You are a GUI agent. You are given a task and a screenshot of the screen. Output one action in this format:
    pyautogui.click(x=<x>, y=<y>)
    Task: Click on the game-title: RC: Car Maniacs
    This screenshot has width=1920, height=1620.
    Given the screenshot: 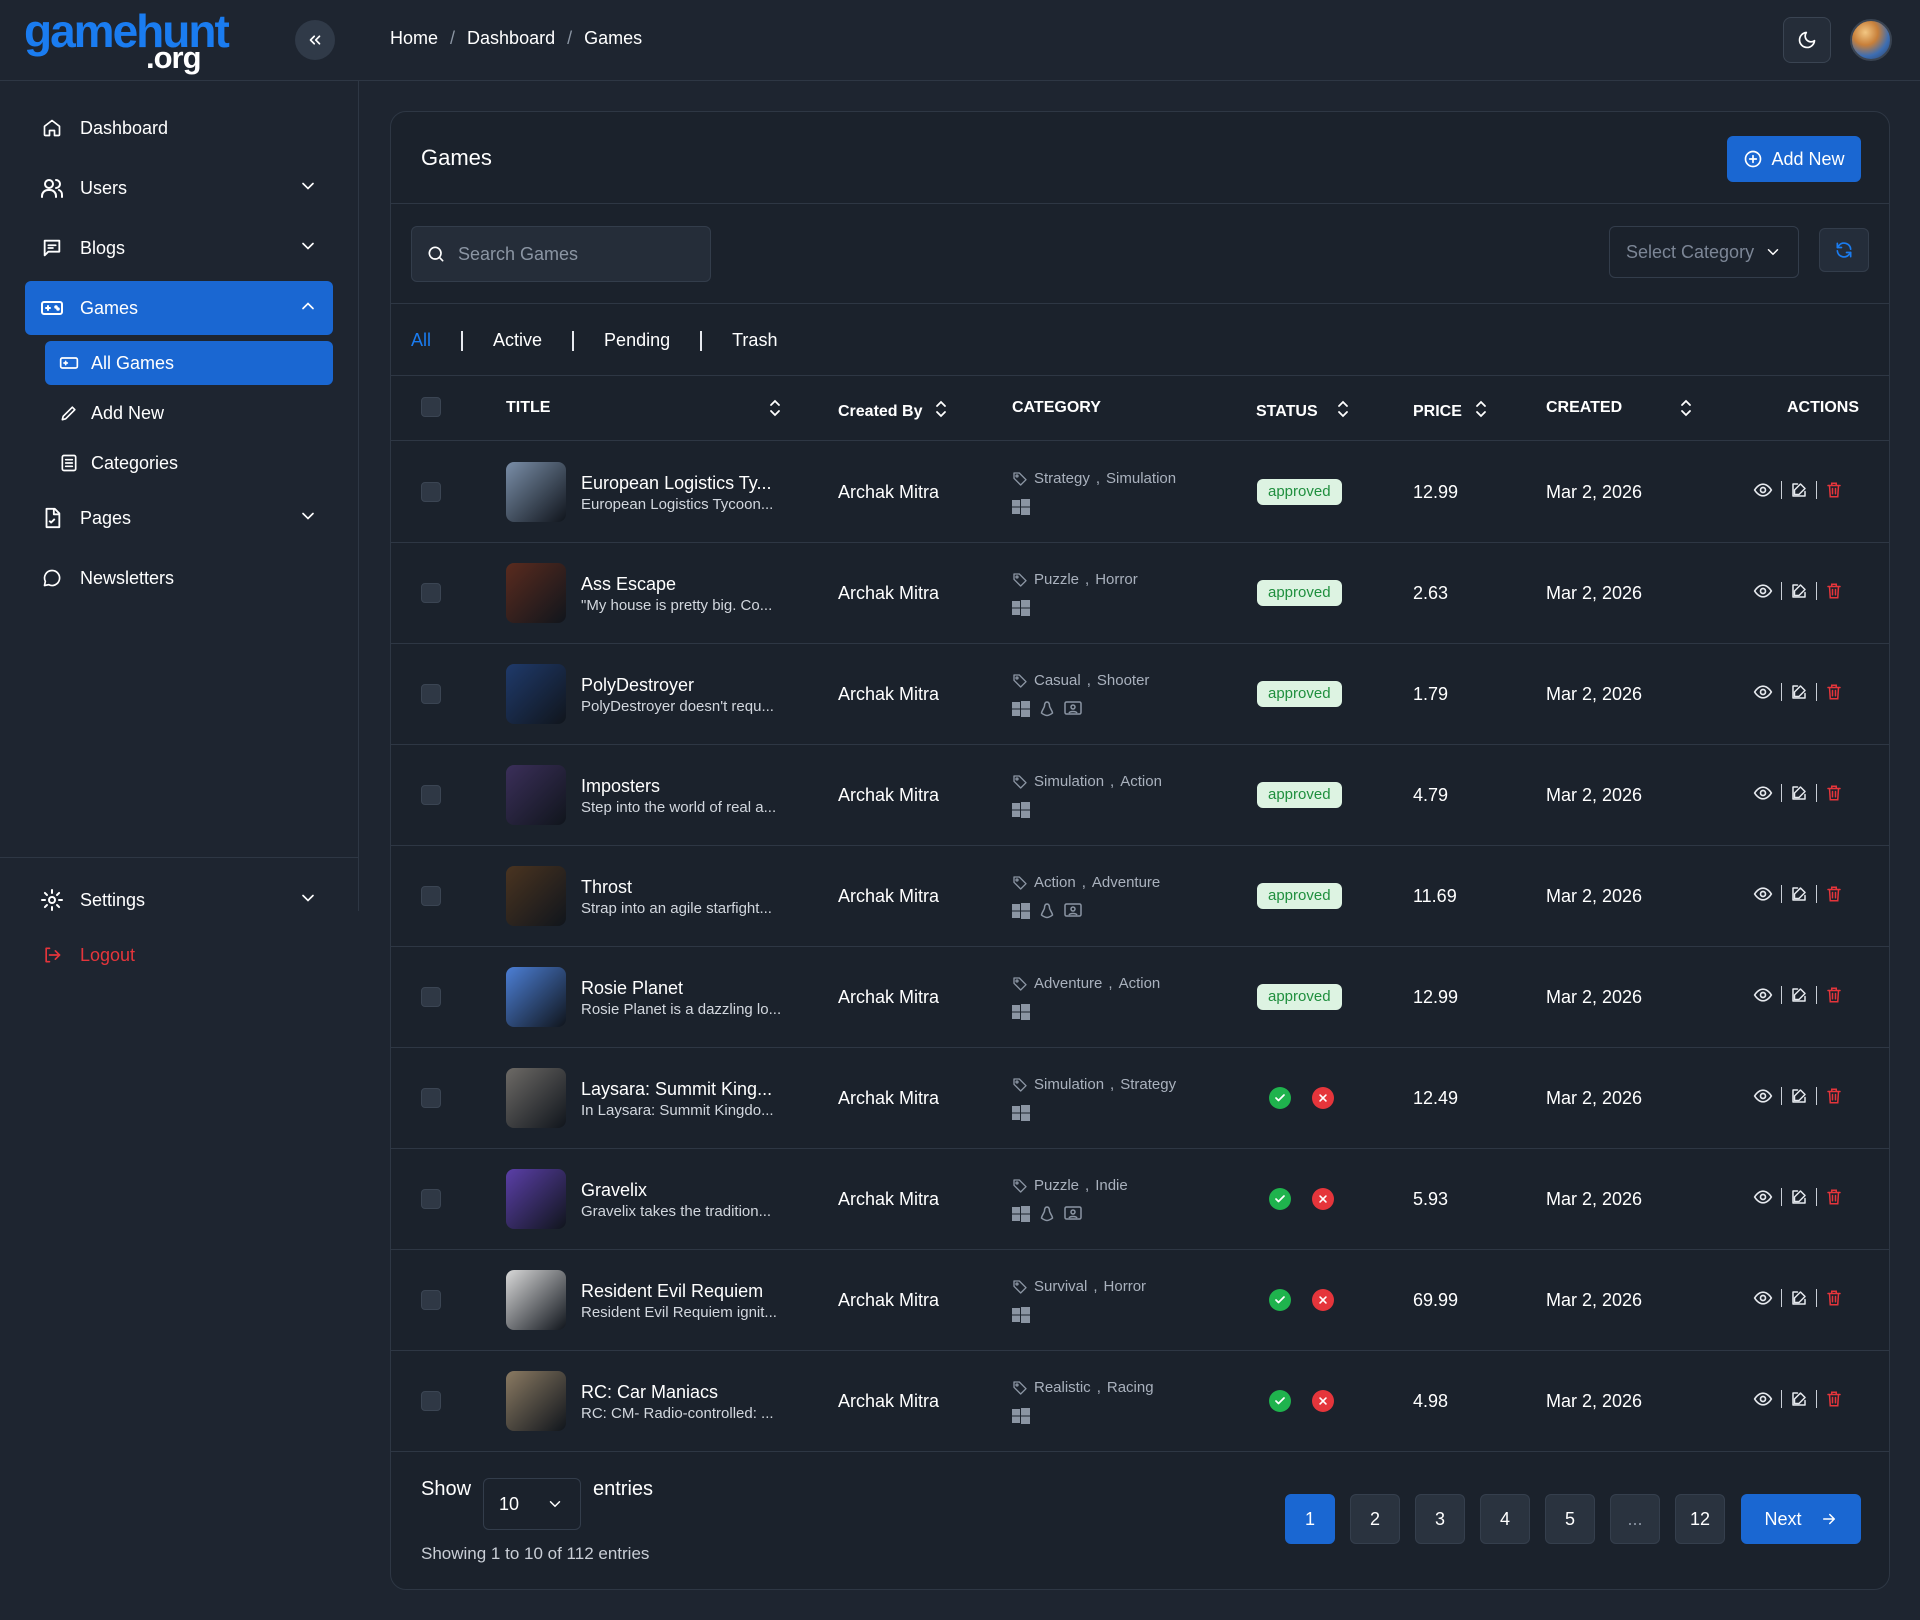 What is the action you would take?
    pyautogui.click(x=649, y=1392)
    